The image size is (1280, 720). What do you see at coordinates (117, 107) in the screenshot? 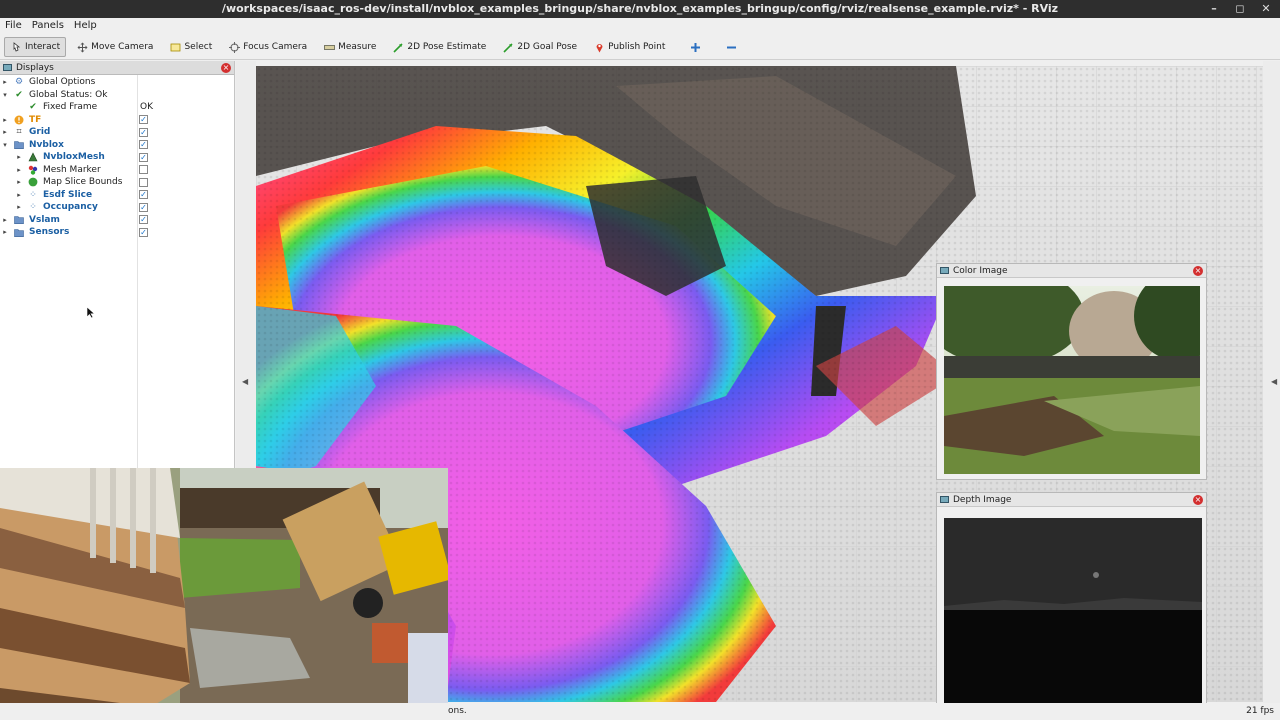
I see `display-row-fixed-frame: ✔ Fixed Frame OK` at bounding box center [117, 107].